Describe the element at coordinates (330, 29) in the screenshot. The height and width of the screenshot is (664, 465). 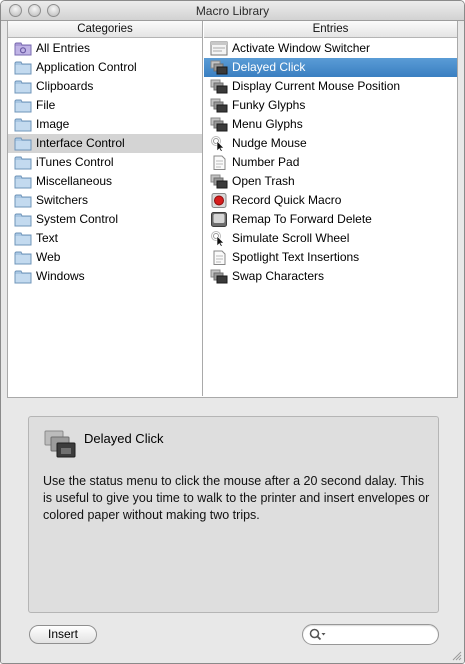
I see `entries-header: Entries` at that location.